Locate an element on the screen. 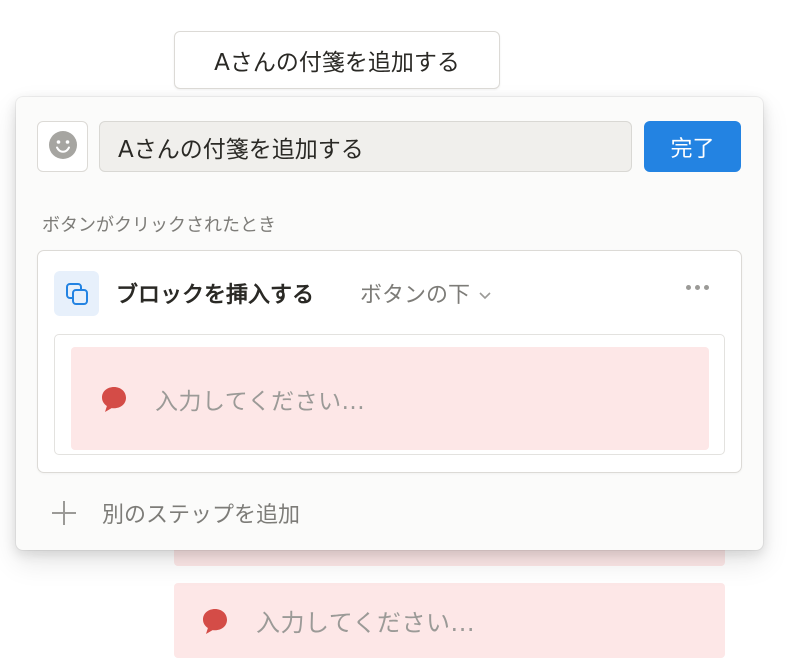 Image resolution: width=800 pixels, height=658 pixels. more-options-icon is located at coordinates (697, 287).